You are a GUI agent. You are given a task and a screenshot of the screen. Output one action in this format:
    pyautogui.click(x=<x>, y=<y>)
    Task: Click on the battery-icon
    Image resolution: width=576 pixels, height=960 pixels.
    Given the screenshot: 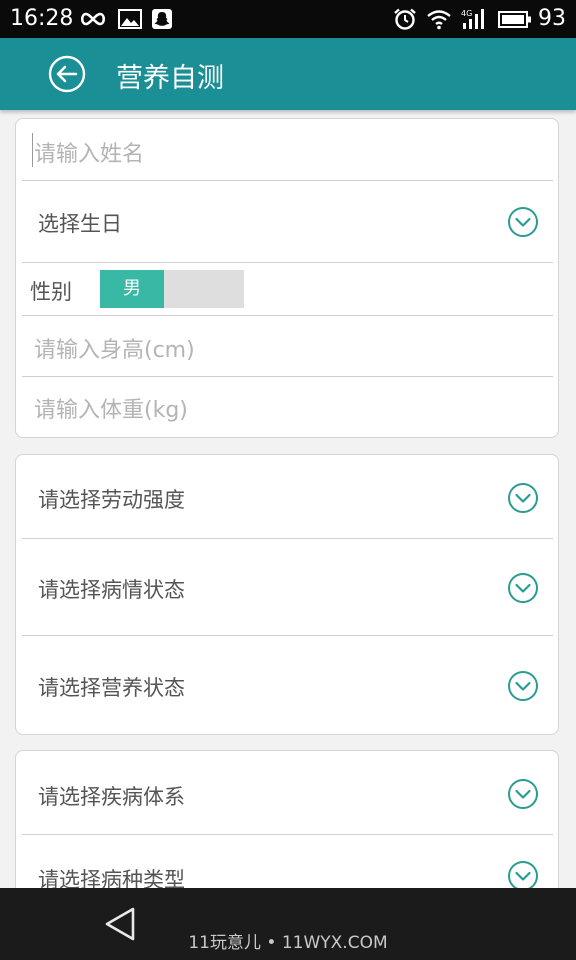 What is the action you would take?
    pyautogui.click(x=514, y=19)
    